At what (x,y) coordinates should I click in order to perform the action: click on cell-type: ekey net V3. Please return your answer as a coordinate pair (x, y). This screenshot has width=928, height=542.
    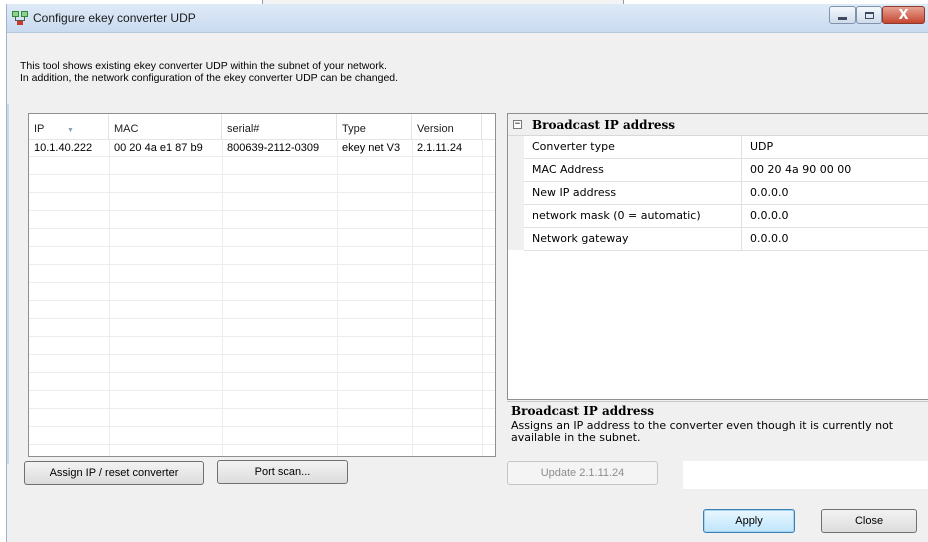
    Looking at the image, I should click on (371, 148).